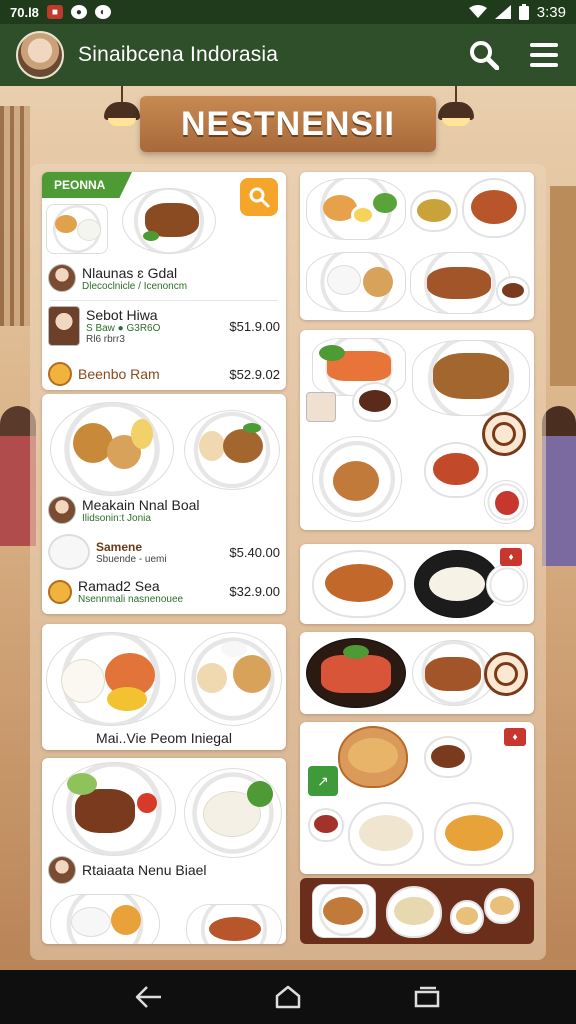 The image size is (576, 1024). Describe the element at coordinates (477, 11) in the screenshot. I see `wifi-icon` at that location.